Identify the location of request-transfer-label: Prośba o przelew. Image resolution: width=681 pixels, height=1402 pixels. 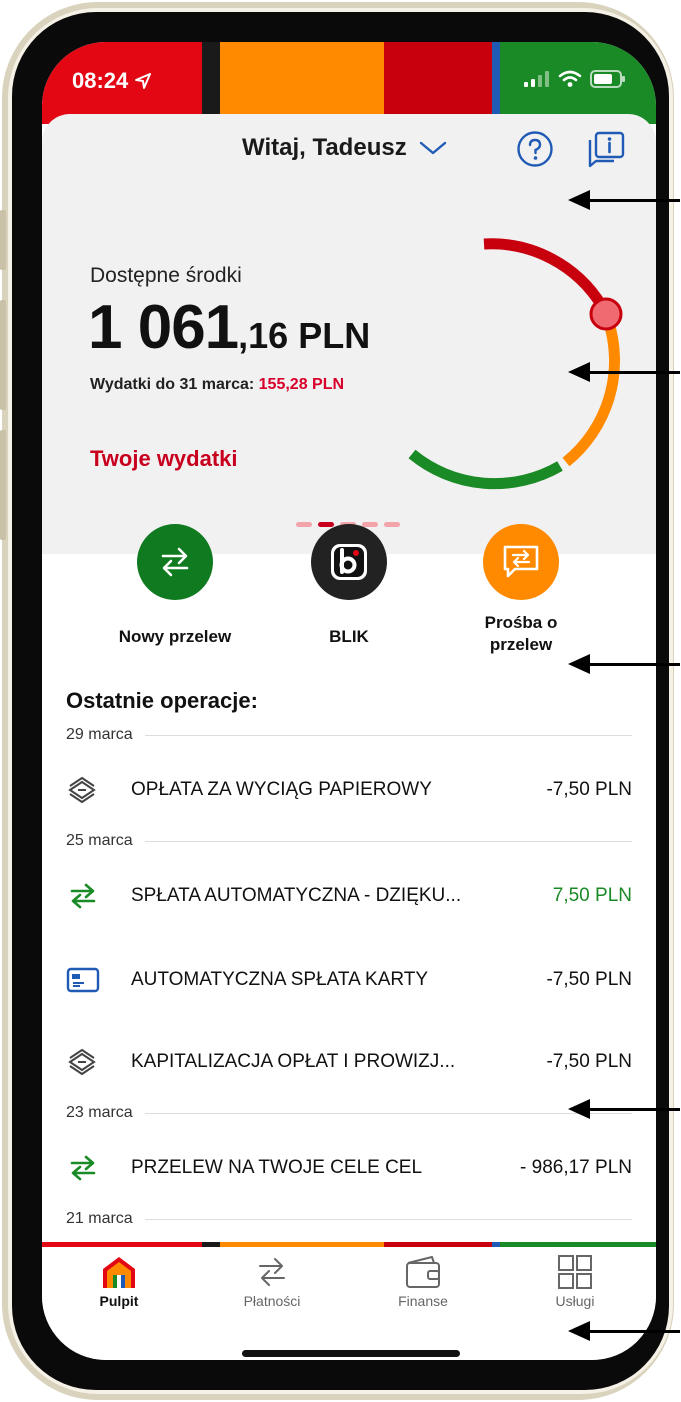
(521, 633).